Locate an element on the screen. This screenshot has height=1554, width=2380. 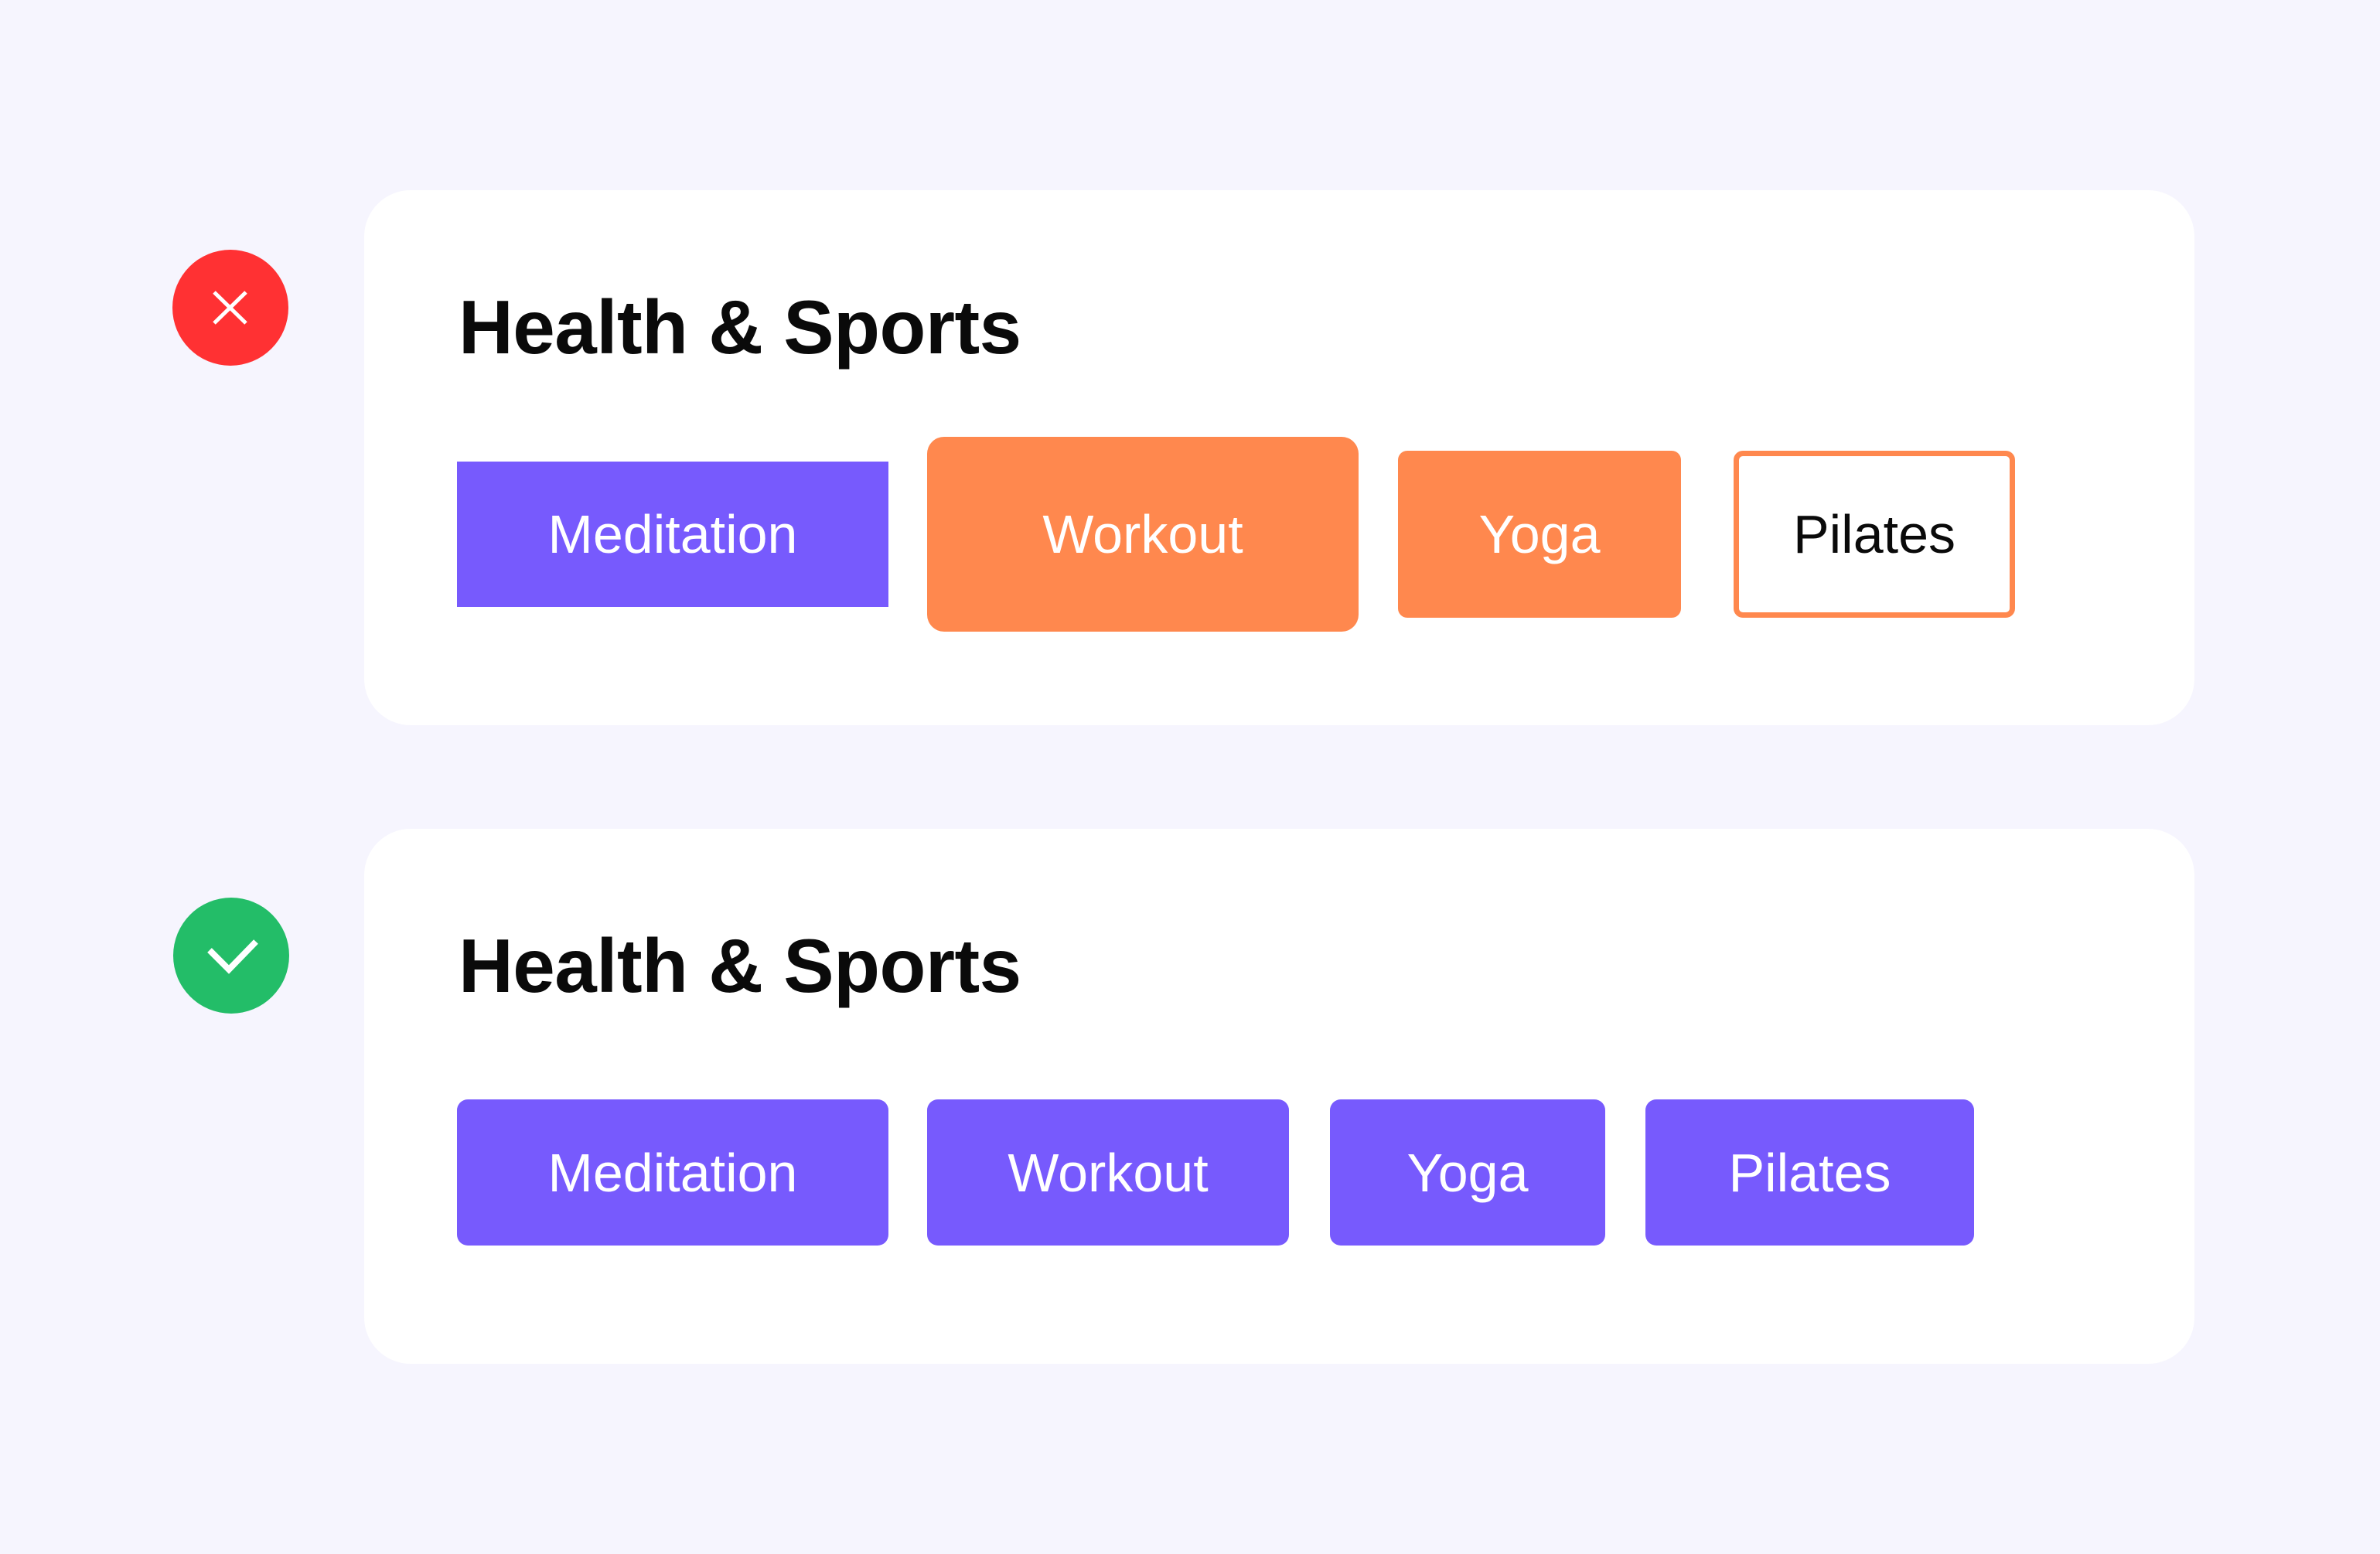
x-icon is located at coordinates (230, 308).